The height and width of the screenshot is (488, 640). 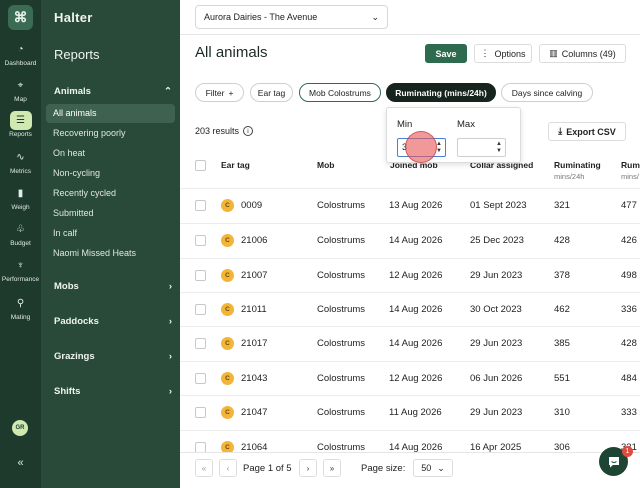 I want to click on filter-chip-mob: Mob Colostrums, so click(x=340, y=92).